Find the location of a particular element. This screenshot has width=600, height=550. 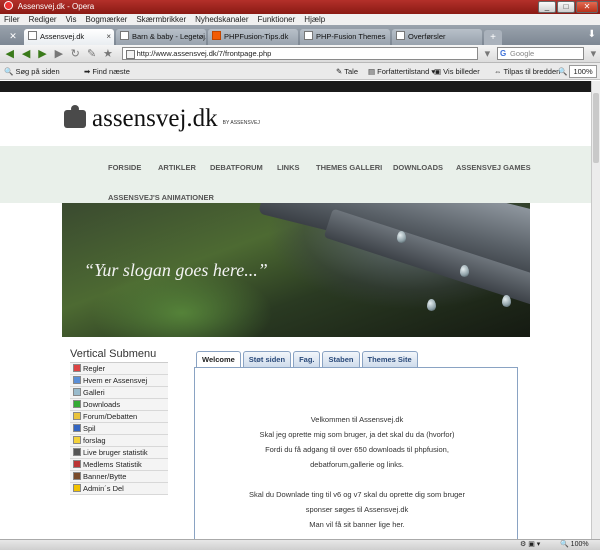

warning-icon is located at coordinates (77, 488).